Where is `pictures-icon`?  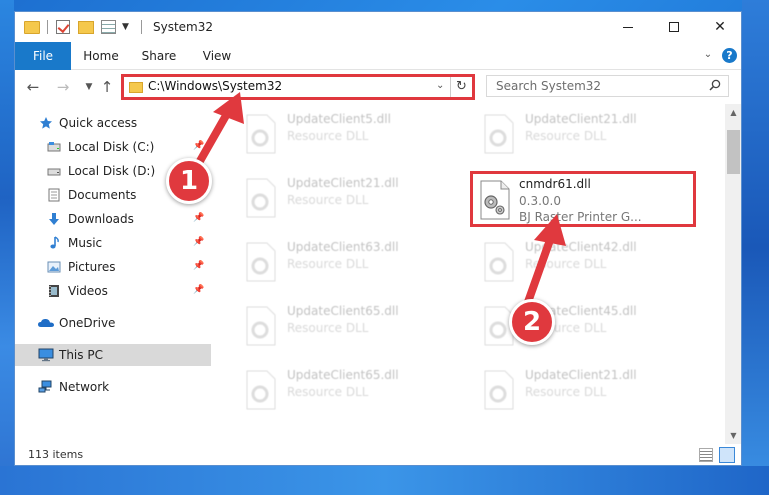 pictures-icon is located at coordinates (54, 267).